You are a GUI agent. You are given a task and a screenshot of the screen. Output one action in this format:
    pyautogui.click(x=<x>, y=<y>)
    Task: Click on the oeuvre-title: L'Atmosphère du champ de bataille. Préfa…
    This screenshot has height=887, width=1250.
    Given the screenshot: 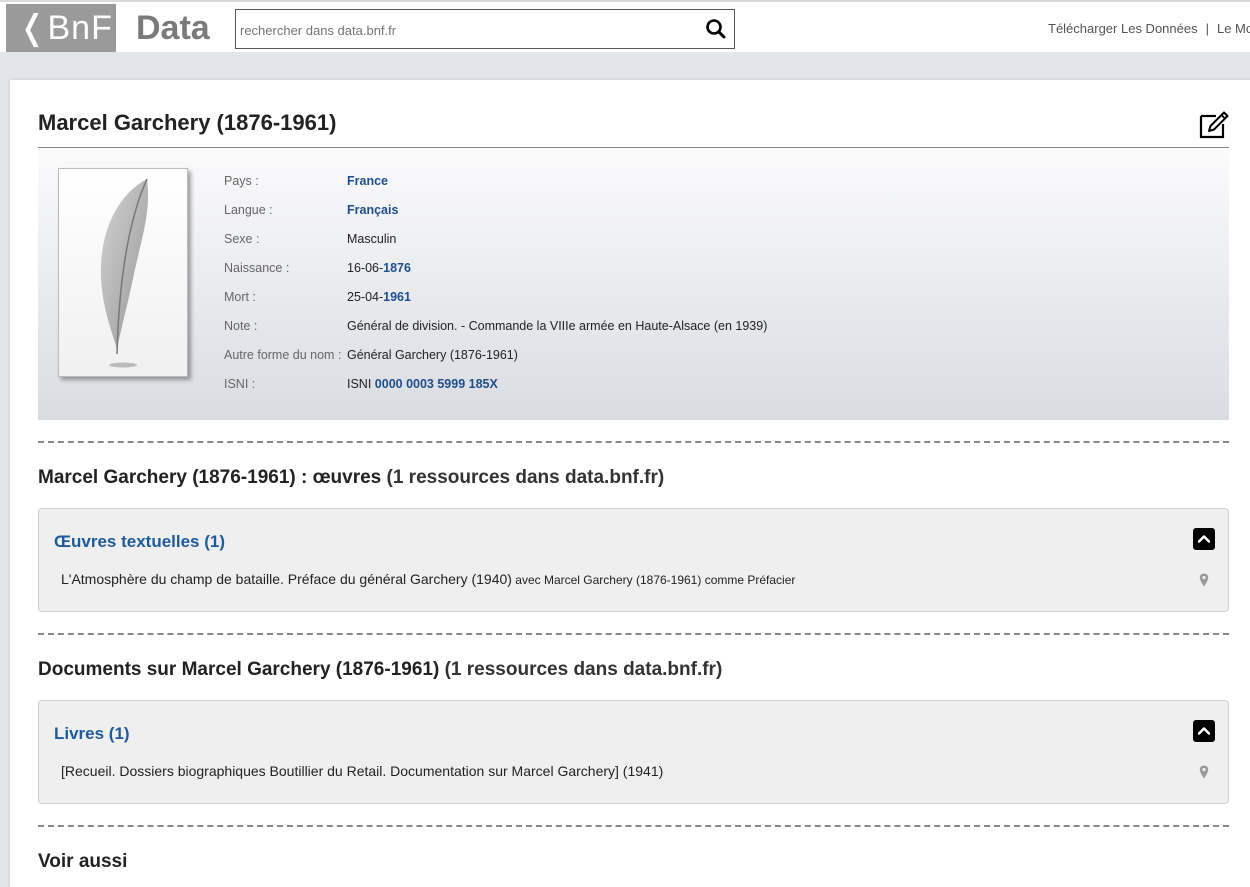 What is the action you would take?
    pyautogui.click(x=286, y=579)
    